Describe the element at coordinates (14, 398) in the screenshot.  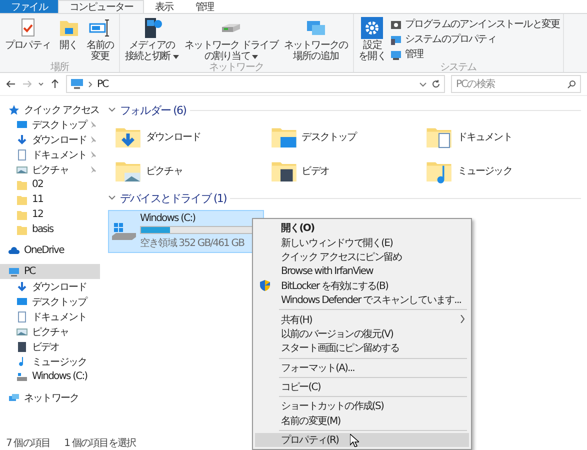
I see `network-icon` at that location.